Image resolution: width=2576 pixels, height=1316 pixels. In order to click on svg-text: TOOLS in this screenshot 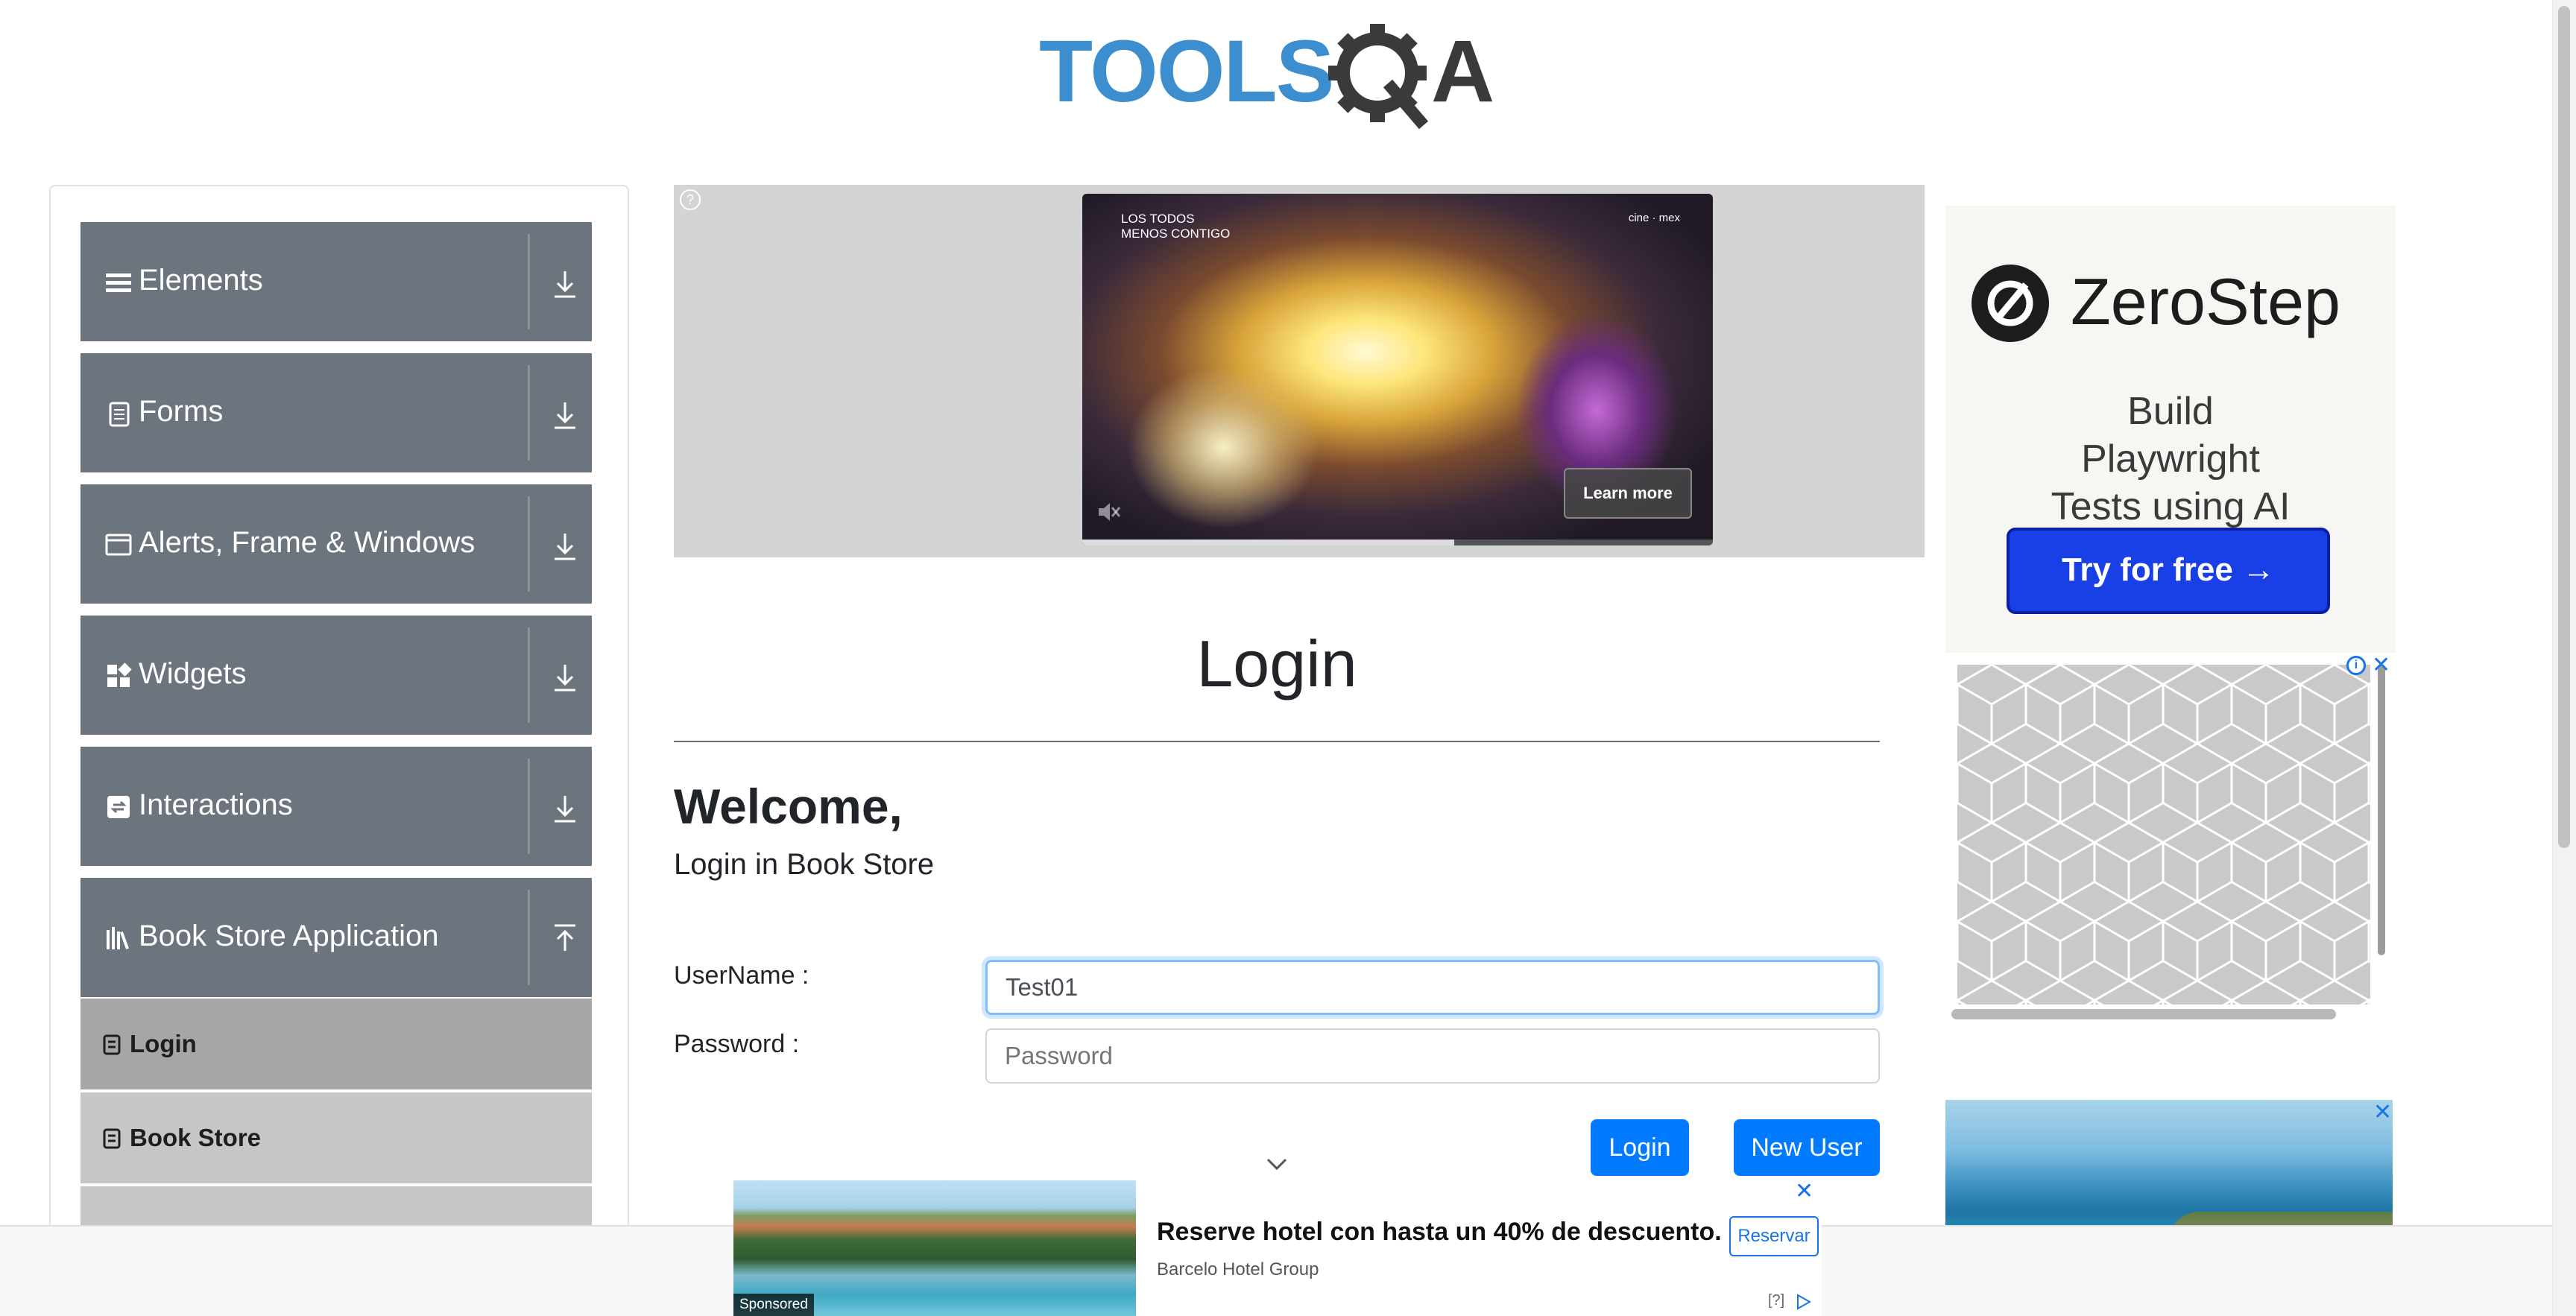, I will do `click(1186, 72)`.